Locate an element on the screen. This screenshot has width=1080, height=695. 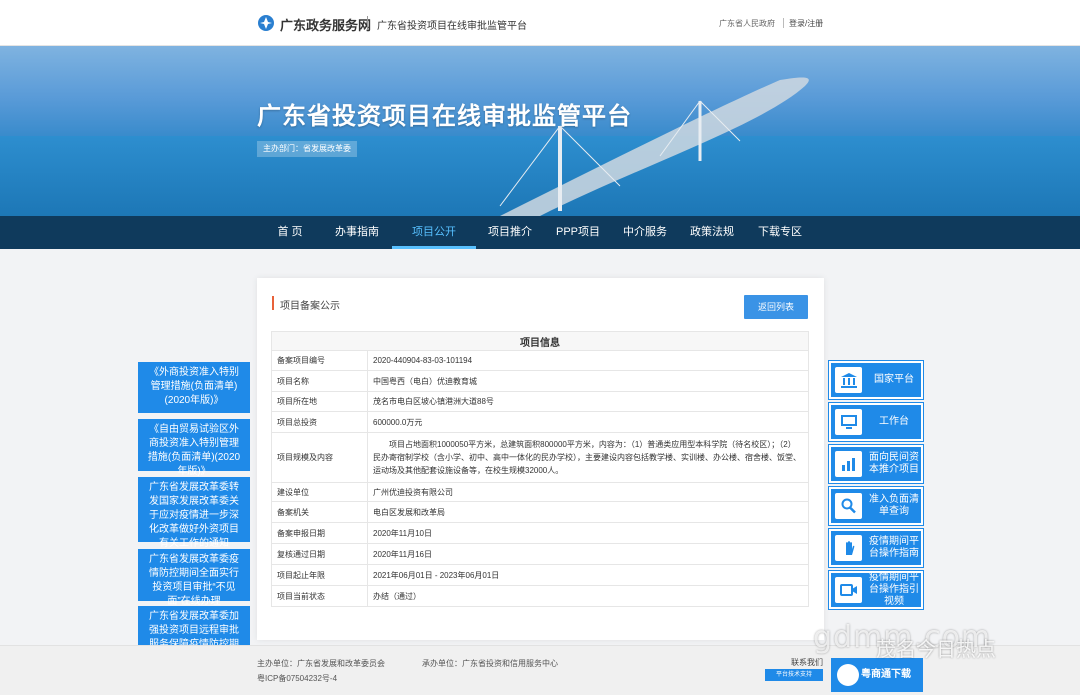
host-department-badge: 主办部门：省发展改革委 is located at coordinates (307, 149).